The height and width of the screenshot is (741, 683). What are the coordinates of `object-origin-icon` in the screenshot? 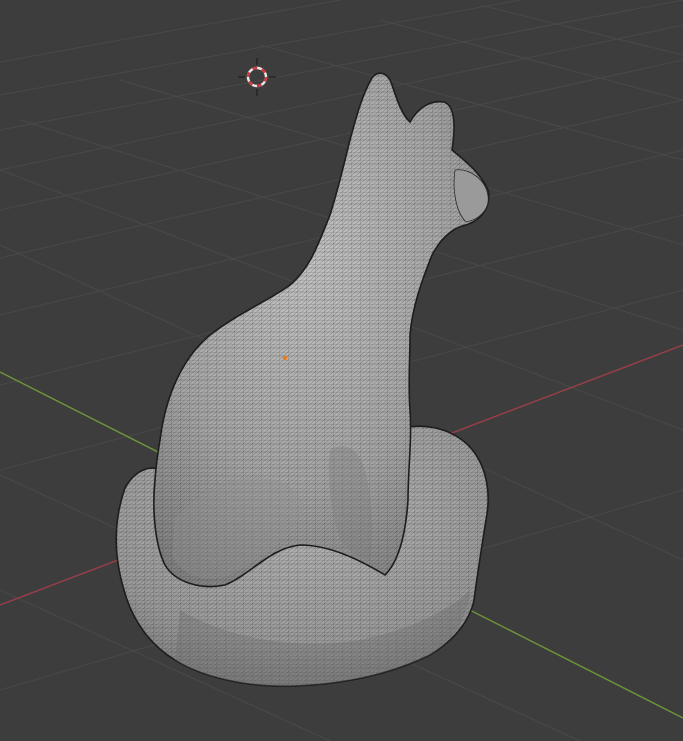 It's located at (285, 358).